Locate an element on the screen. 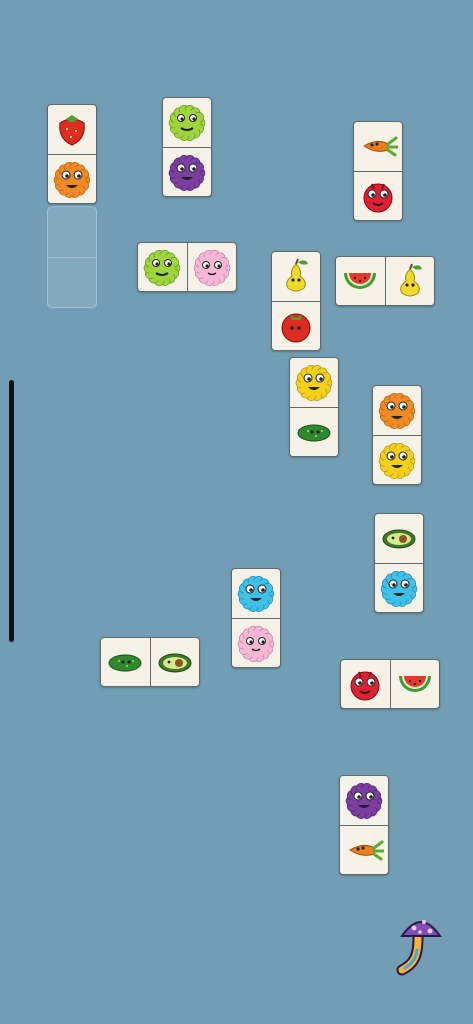  strawberry-icon is located at coordinates (72, 130).